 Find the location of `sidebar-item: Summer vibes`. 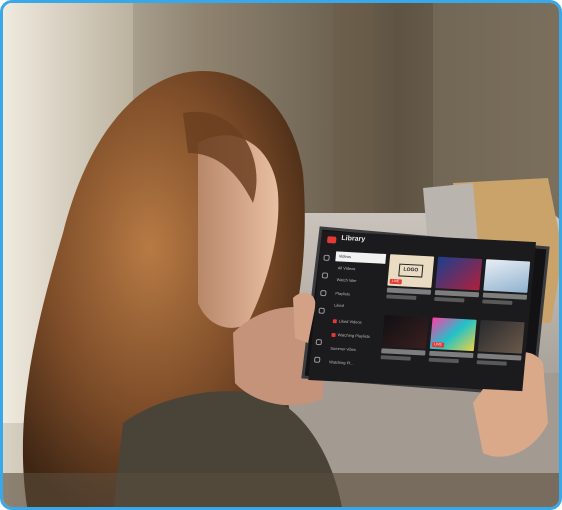

sidebar-item: Summer vibes is located at coordinates (352, 350).